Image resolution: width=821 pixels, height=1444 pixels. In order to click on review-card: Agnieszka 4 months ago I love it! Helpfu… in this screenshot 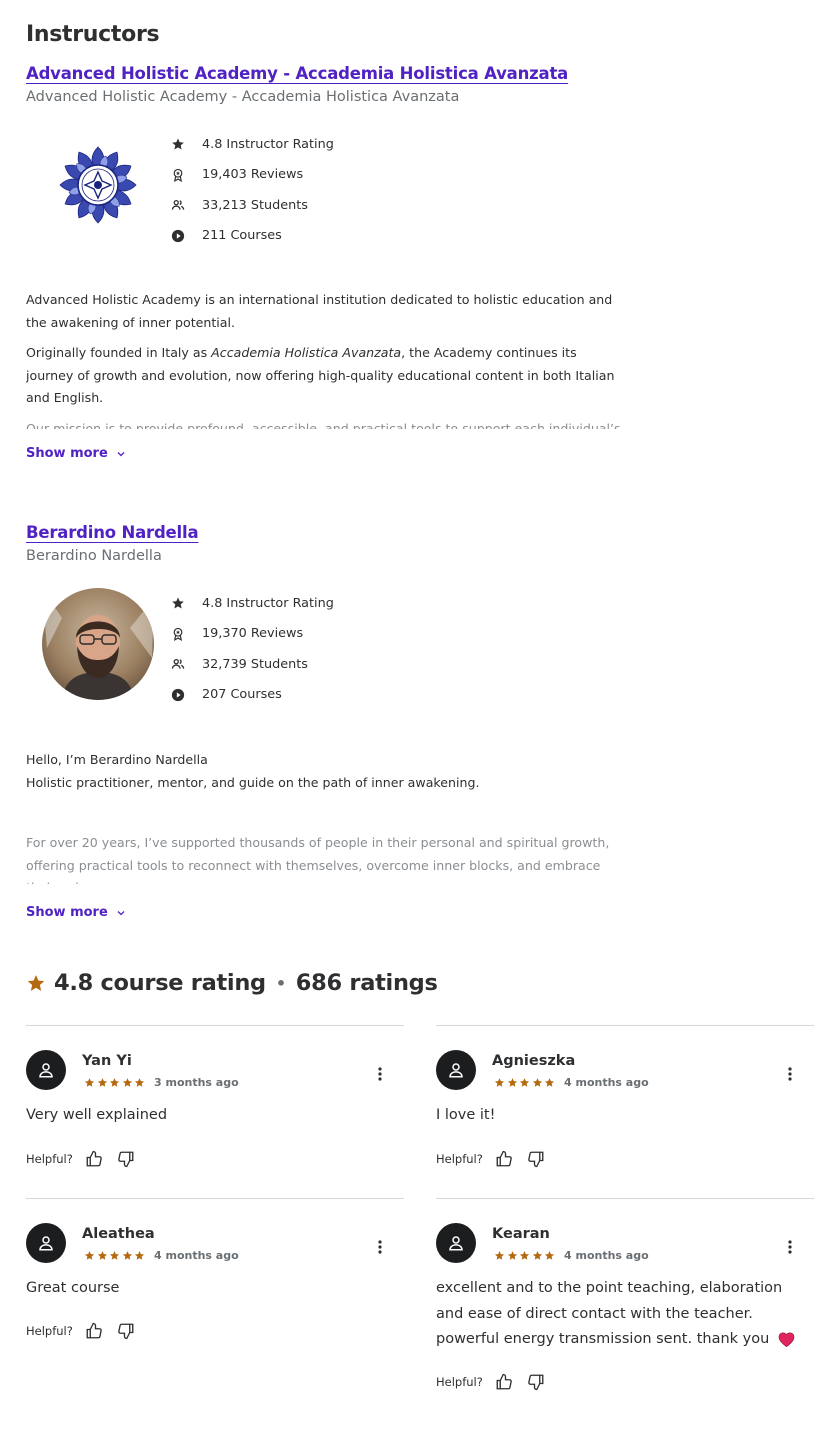, I will do `click(625, 1111)`.